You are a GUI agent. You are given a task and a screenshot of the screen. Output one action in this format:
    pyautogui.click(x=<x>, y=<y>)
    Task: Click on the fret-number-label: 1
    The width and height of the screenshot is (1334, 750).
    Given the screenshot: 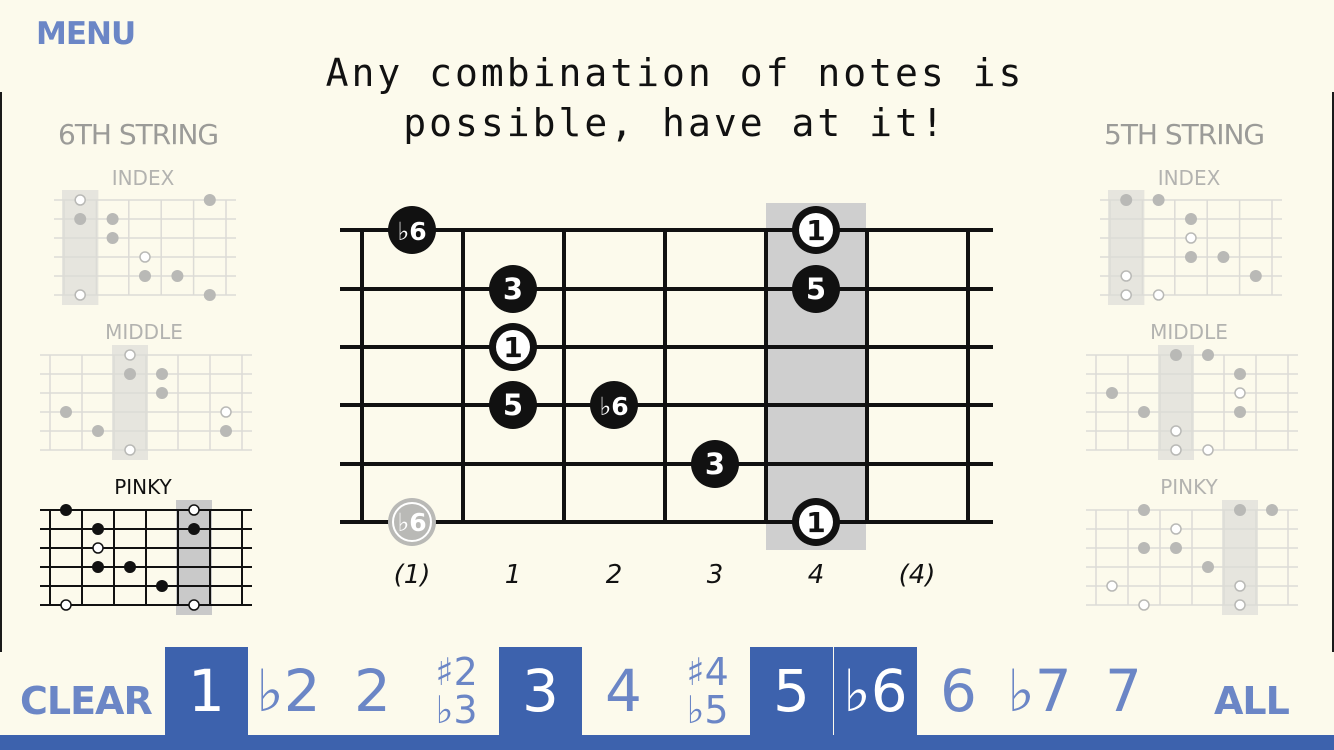 What is the action you would take?
    pyautogui.click(x=513, y=575)
    